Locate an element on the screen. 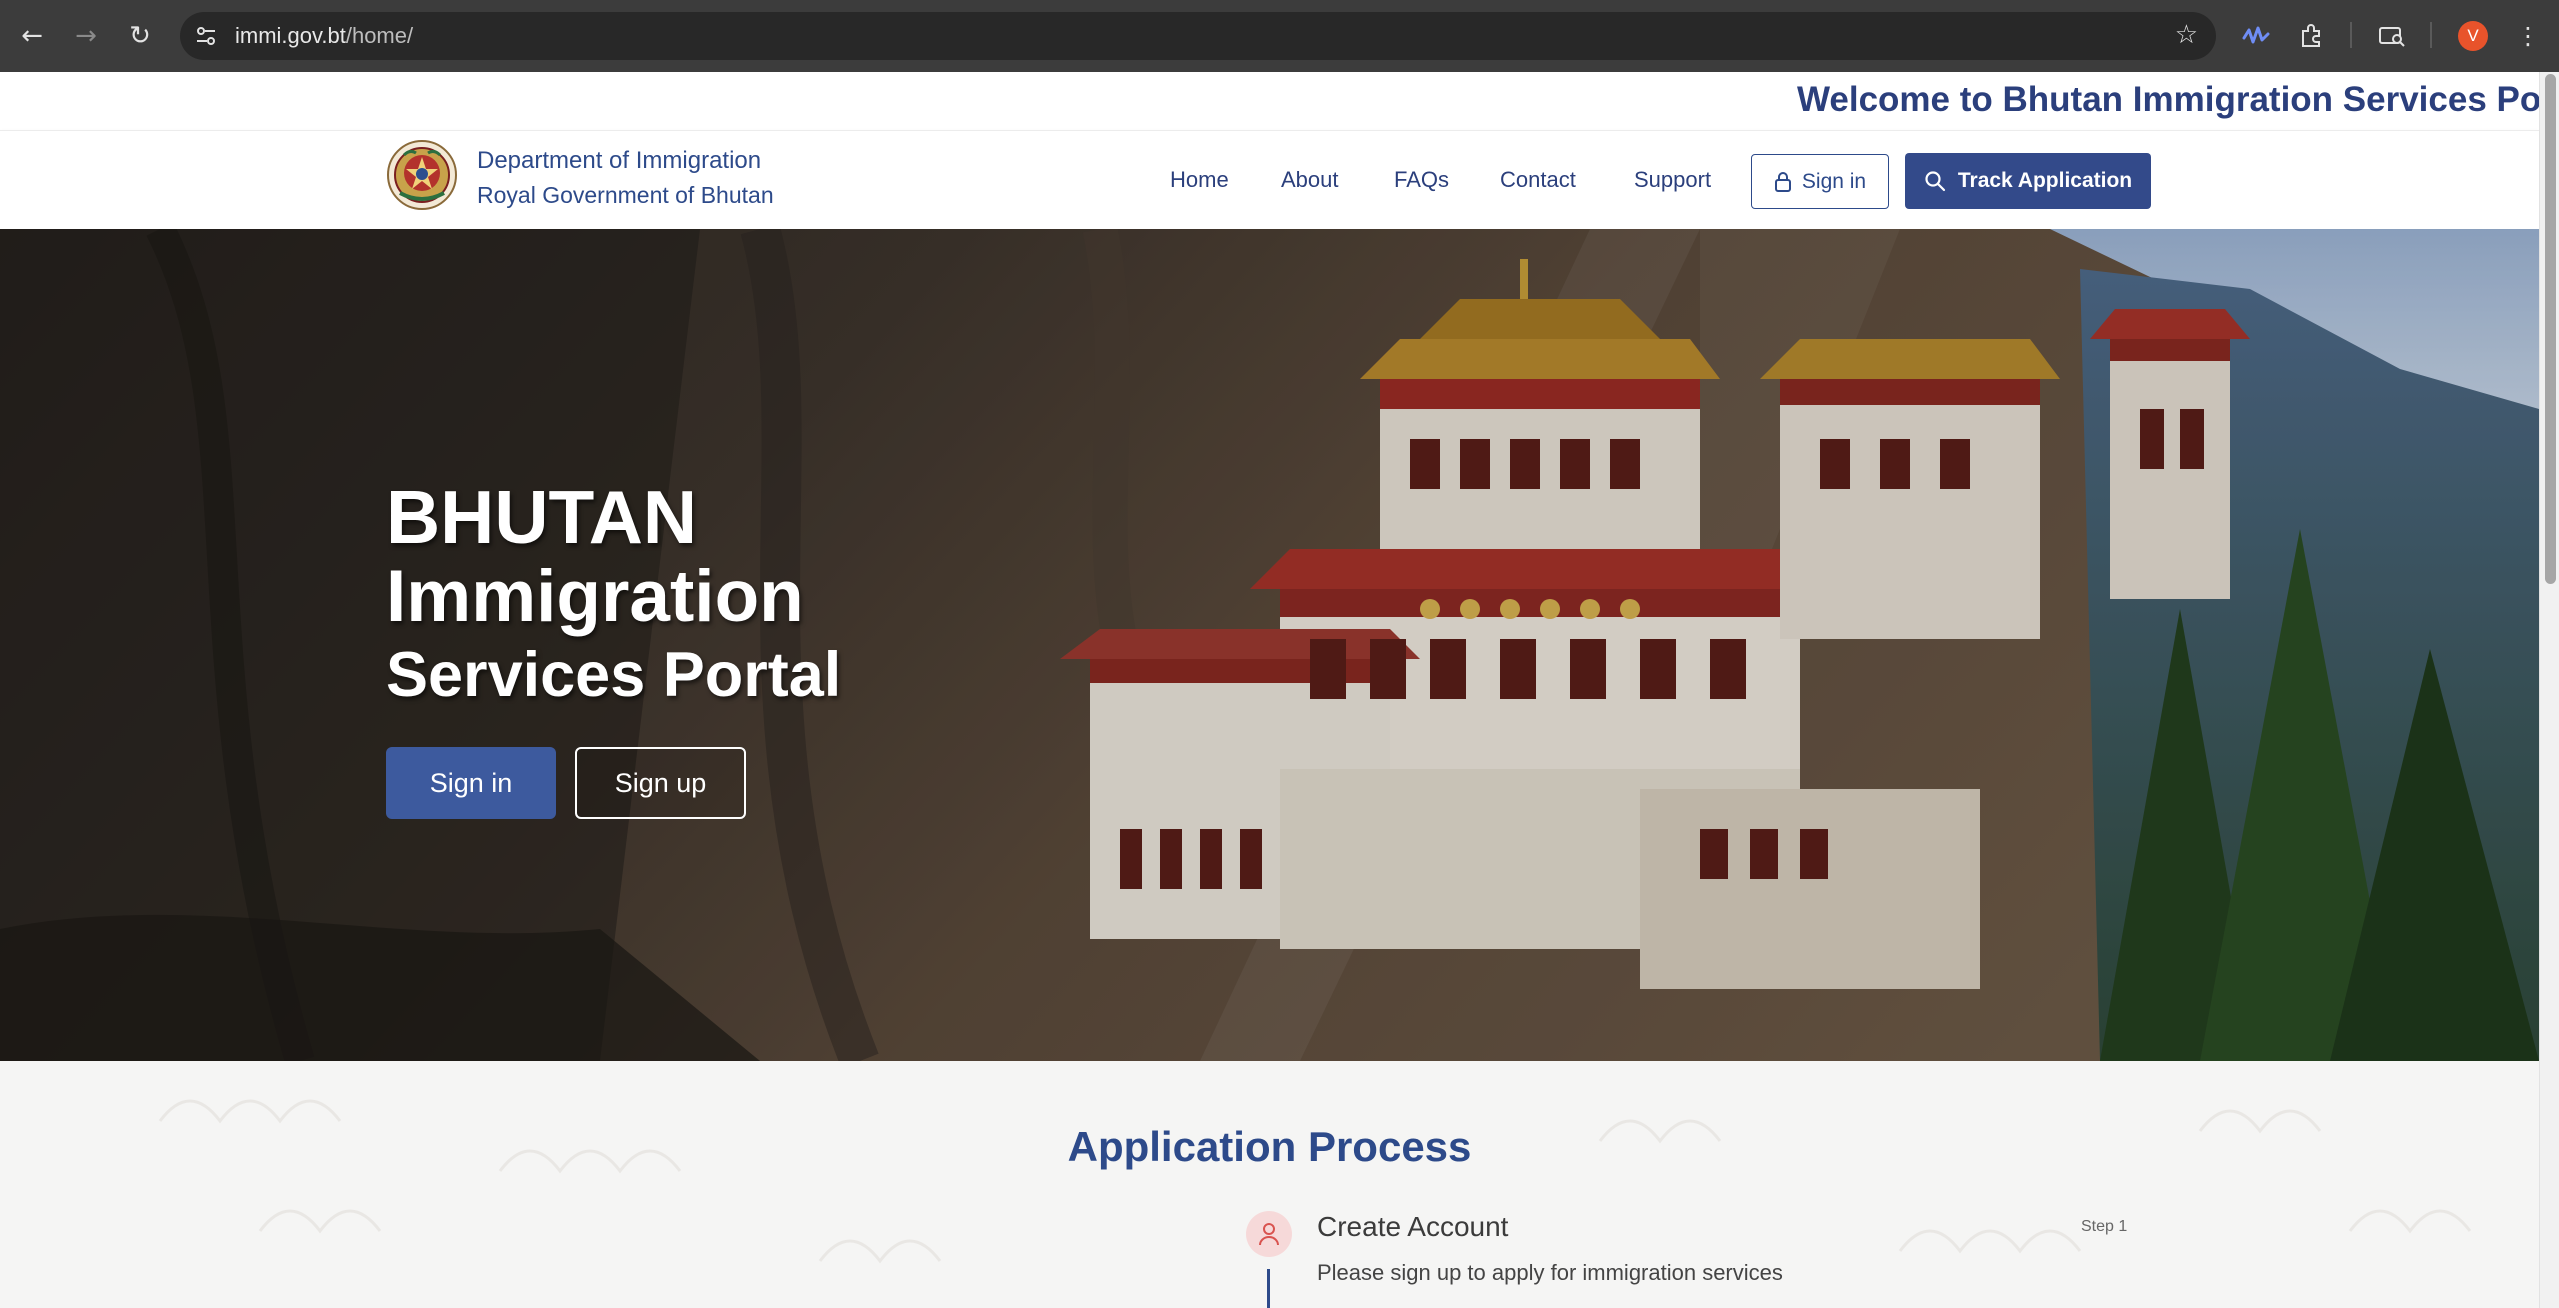  tune-icon is located at coordinates (206, 36).